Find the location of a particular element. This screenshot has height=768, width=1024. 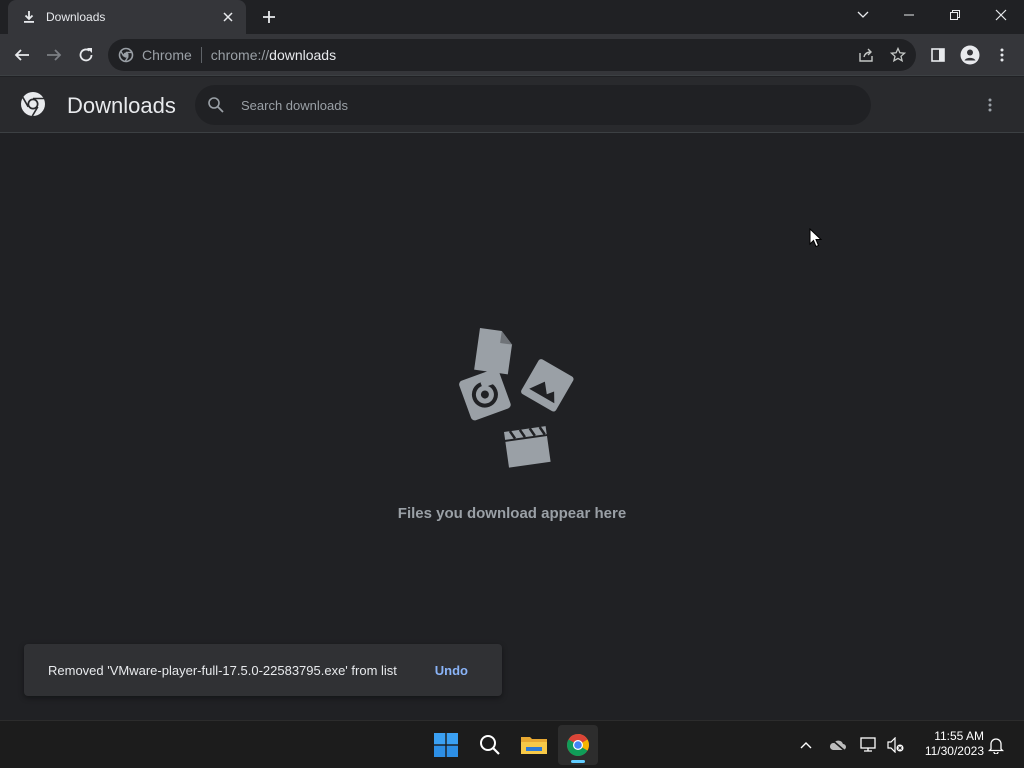

download-icon is located at coordinates (29, 17).